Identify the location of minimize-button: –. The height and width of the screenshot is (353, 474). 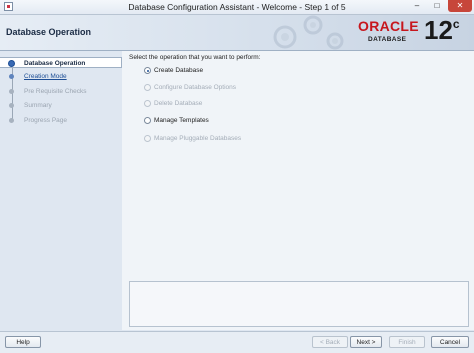
(417, 6).